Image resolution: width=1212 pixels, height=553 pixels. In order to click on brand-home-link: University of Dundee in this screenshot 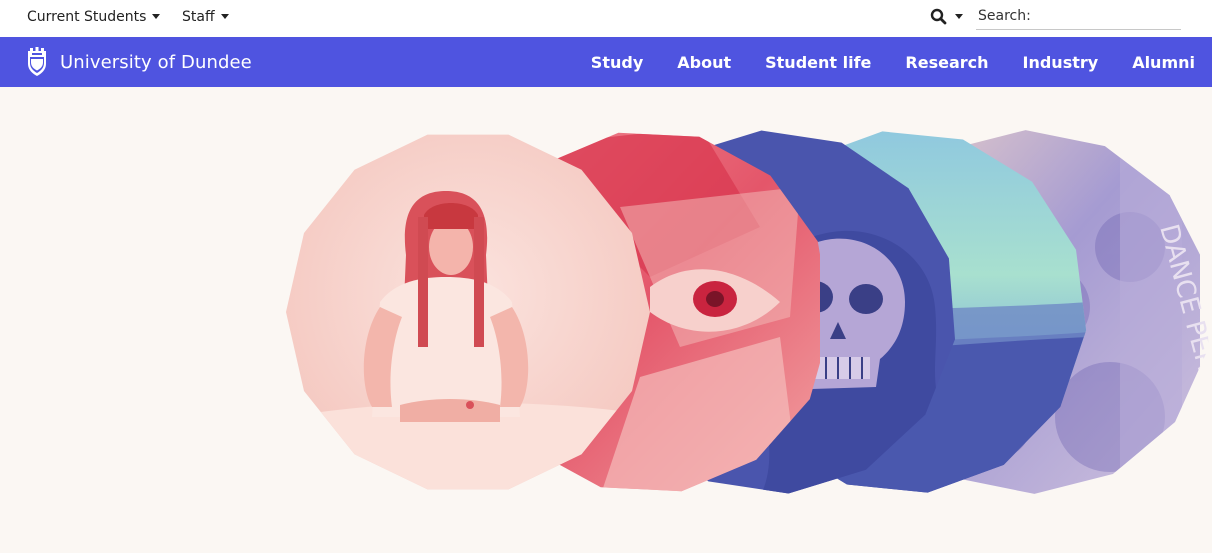, I will do `click(139, 62)`.